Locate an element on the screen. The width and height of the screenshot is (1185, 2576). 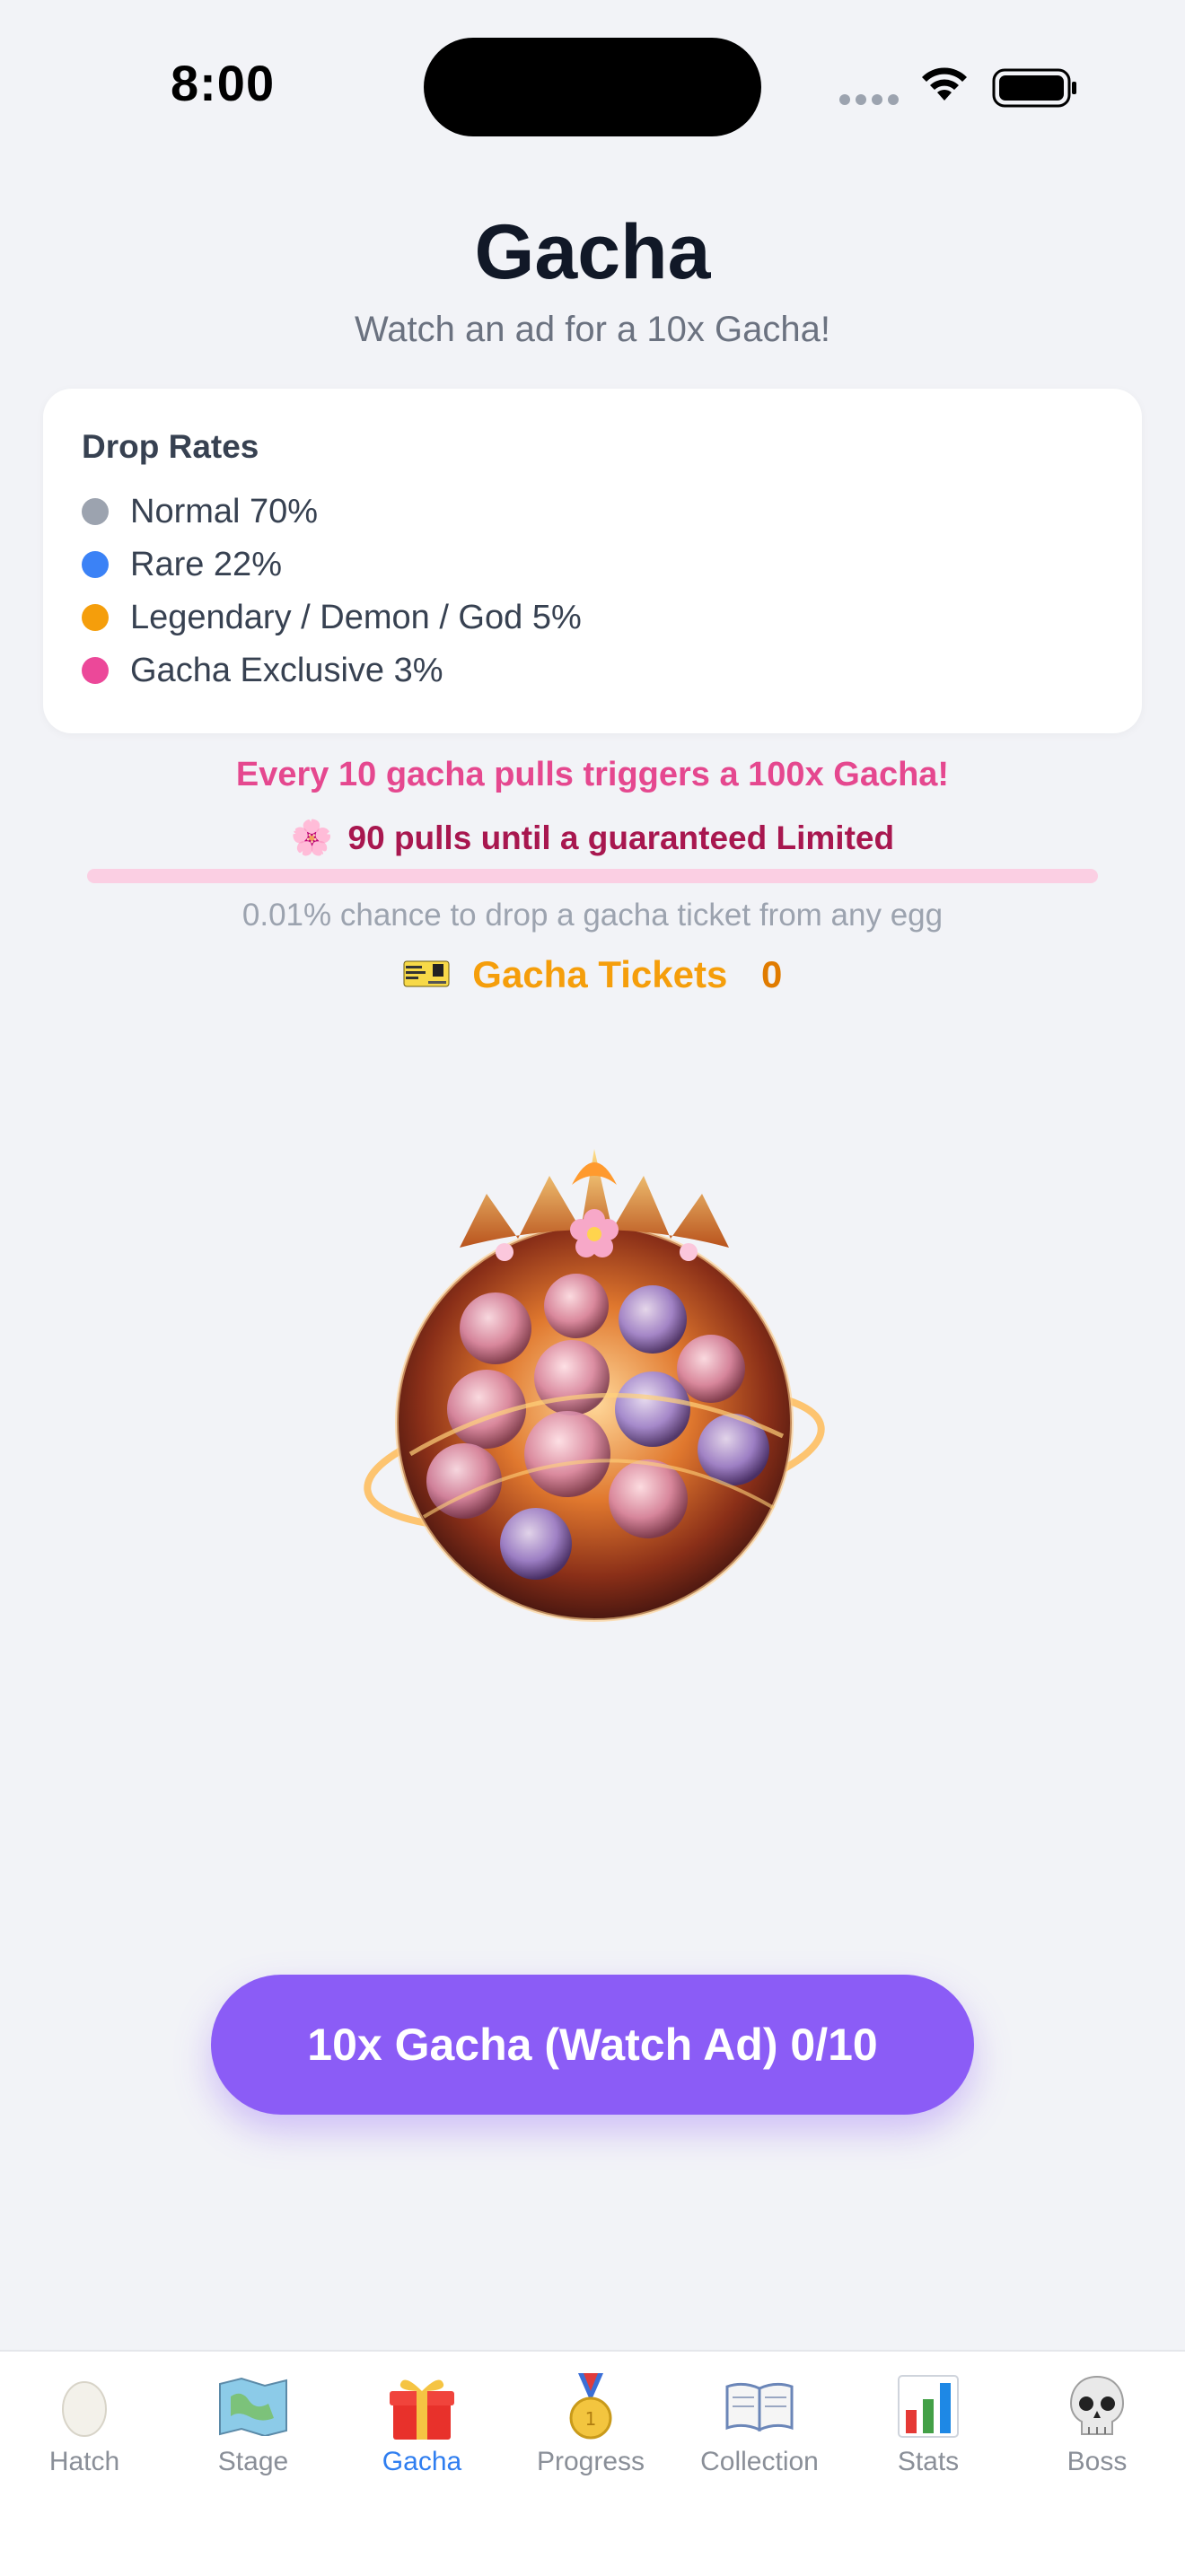
wifi-icon is located at coordinates (944, 84).